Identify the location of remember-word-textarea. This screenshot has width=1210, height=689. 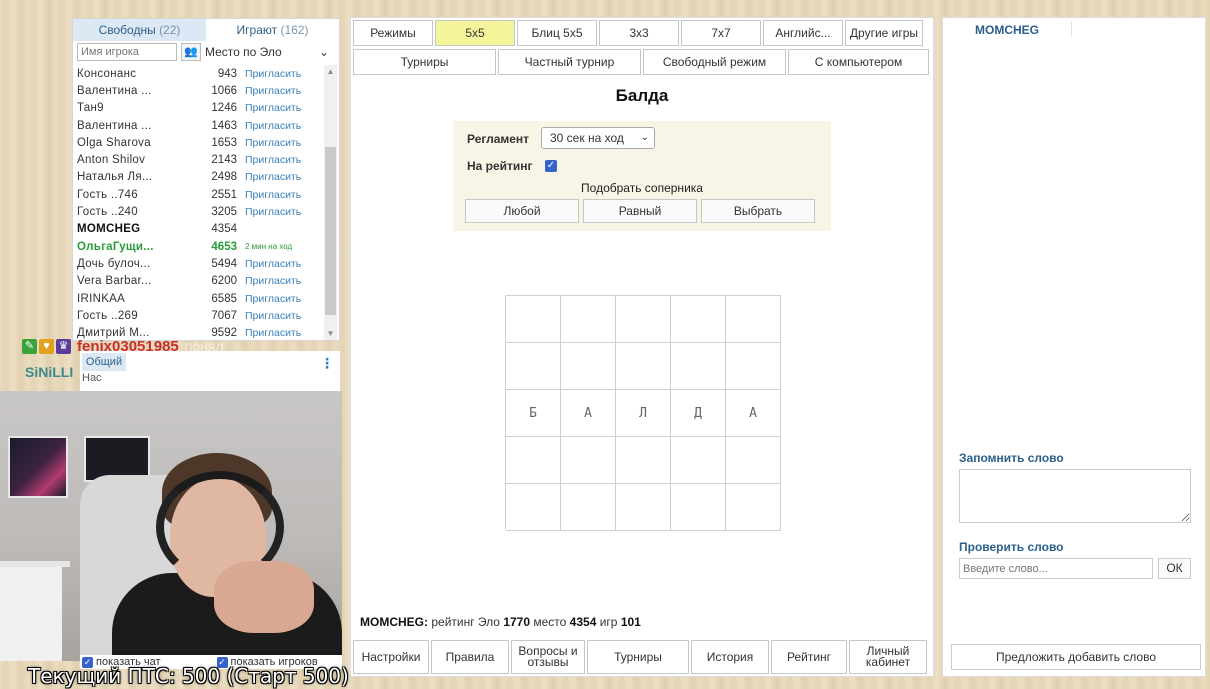
(1075, 496).